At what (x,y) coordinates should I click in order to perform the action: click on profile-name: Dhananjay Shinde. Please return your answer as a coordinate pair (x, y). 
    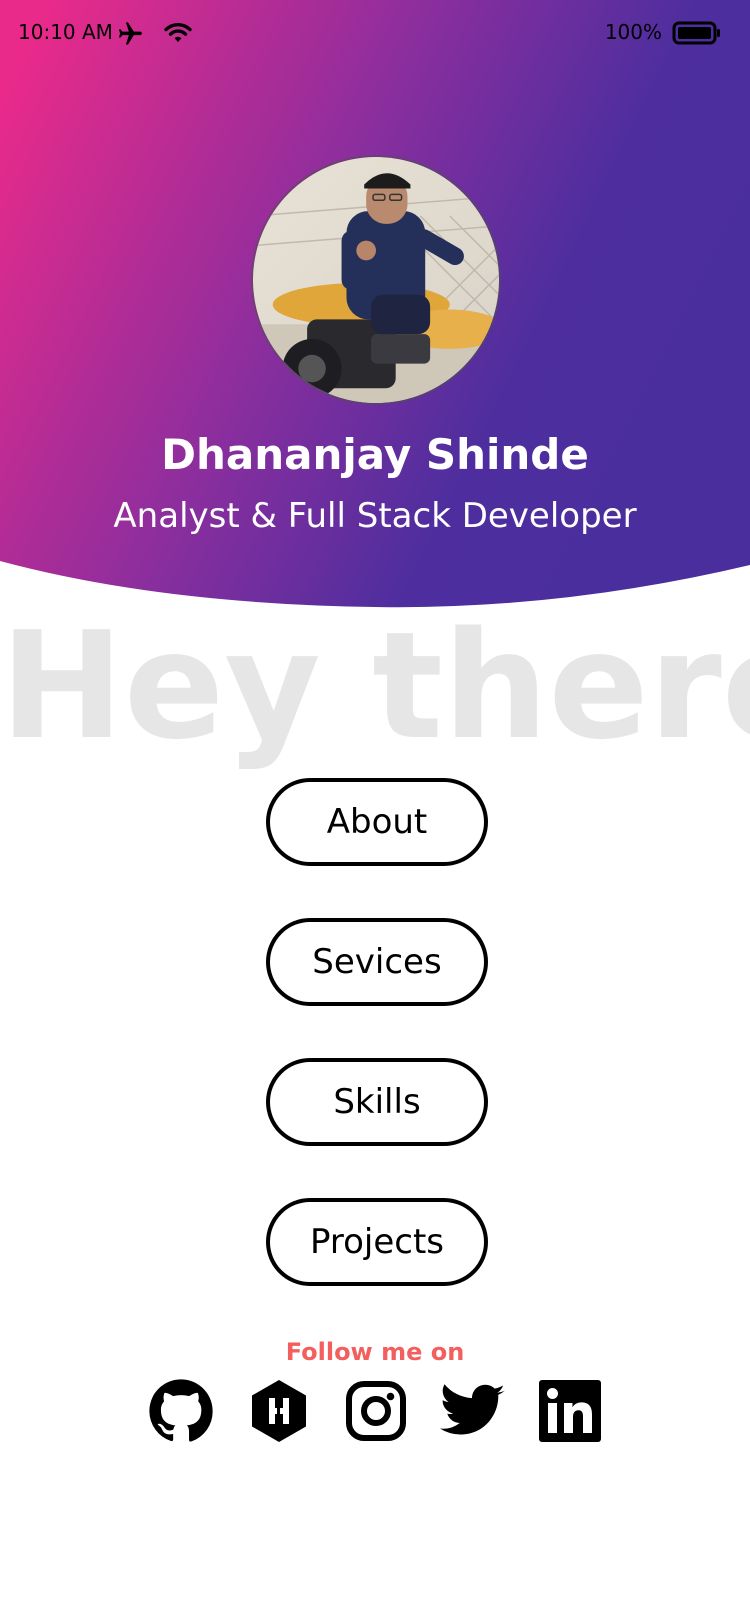
    Looking at the image, I should click on (375, 454).